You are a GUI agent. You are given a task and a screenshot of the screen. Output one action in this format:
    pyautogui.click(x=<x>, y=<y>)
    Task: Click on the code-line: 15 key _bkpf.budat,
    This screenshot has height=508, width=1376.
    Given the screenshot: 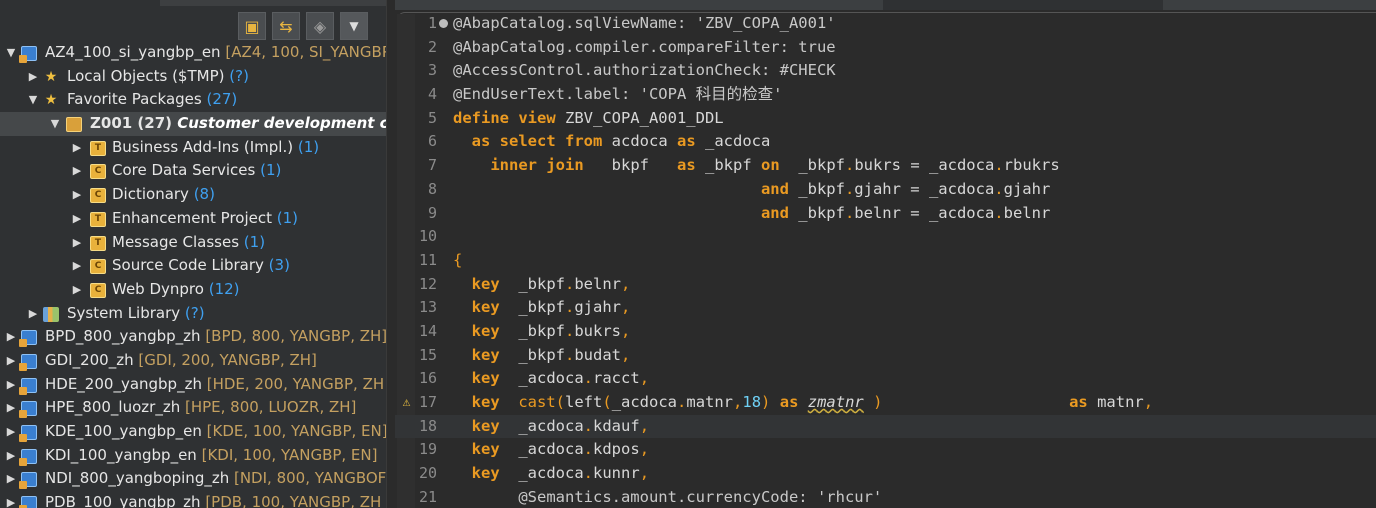 What is the action you would take?
    pyautogui.click(x=885, y=356)
    